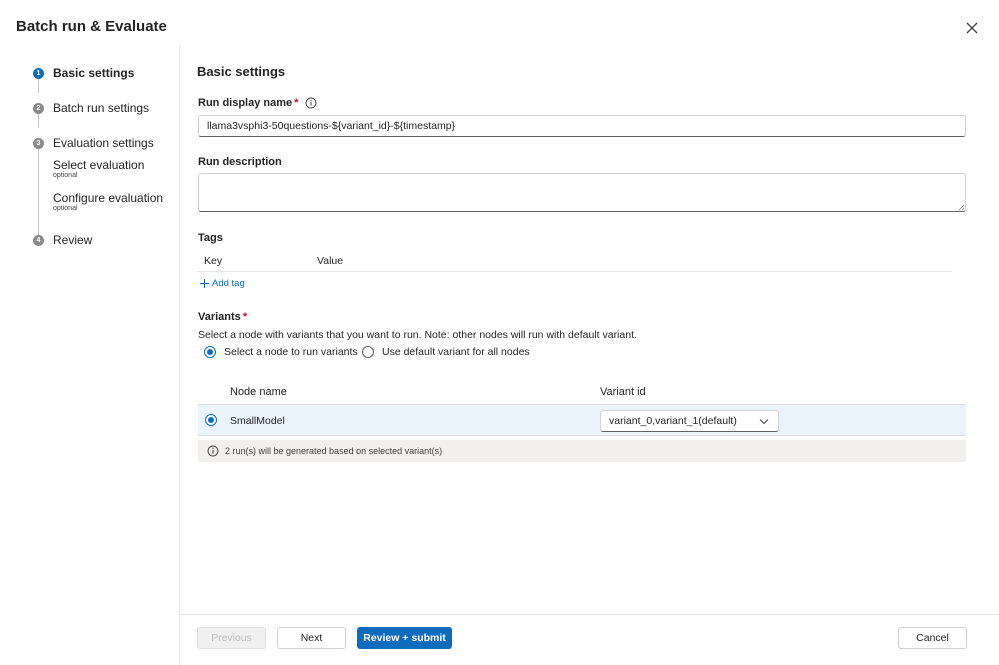 Image resolution: width=999 pixels, height=665 pixels. I want to click on plus-icon, so click(204, 283).